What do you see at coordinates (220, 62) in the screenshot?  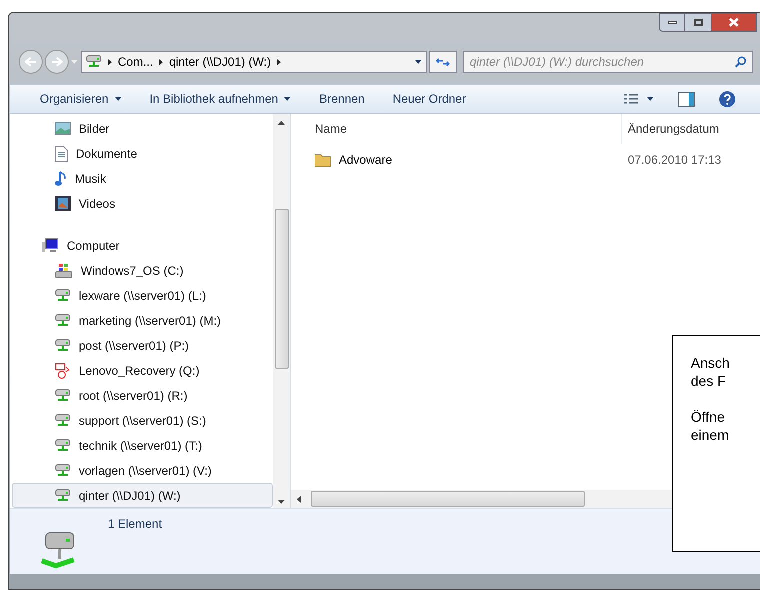 I see `breadcrumb-item: qinter (\\DJ01) (W:)` at bounding box center [220, 62].